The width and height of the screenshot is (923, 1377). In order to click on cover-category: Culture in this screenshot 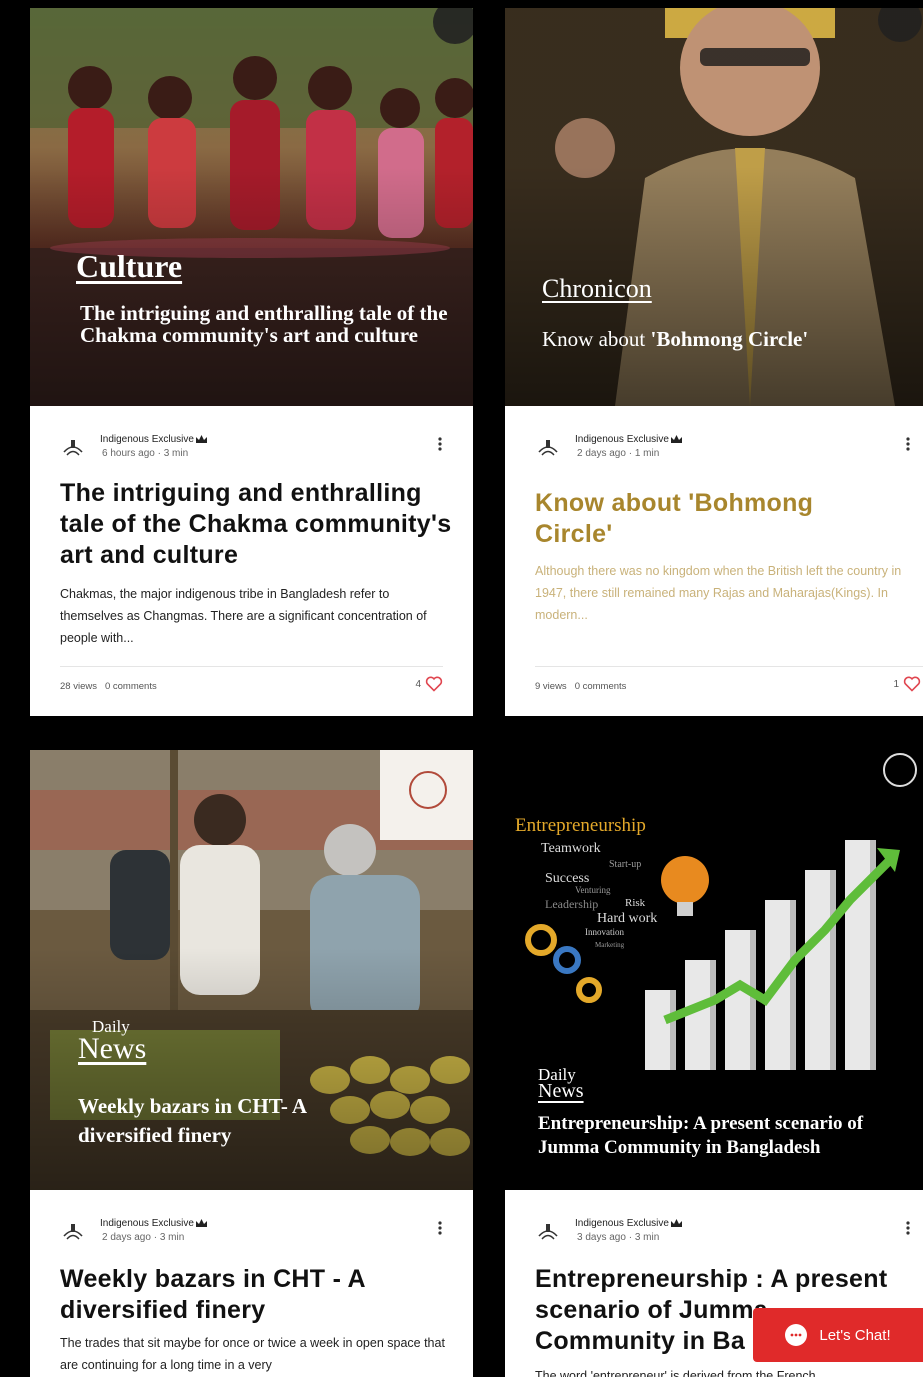, I will do `click(129, 266)`.